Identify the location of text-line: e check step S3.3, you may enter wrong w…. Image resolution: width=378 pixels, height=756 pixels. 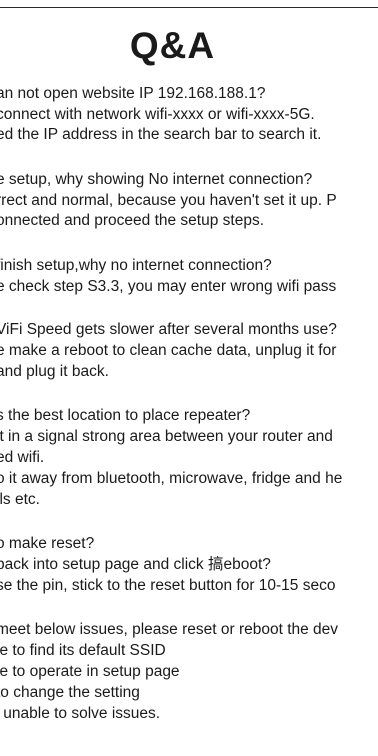
(168, 286).